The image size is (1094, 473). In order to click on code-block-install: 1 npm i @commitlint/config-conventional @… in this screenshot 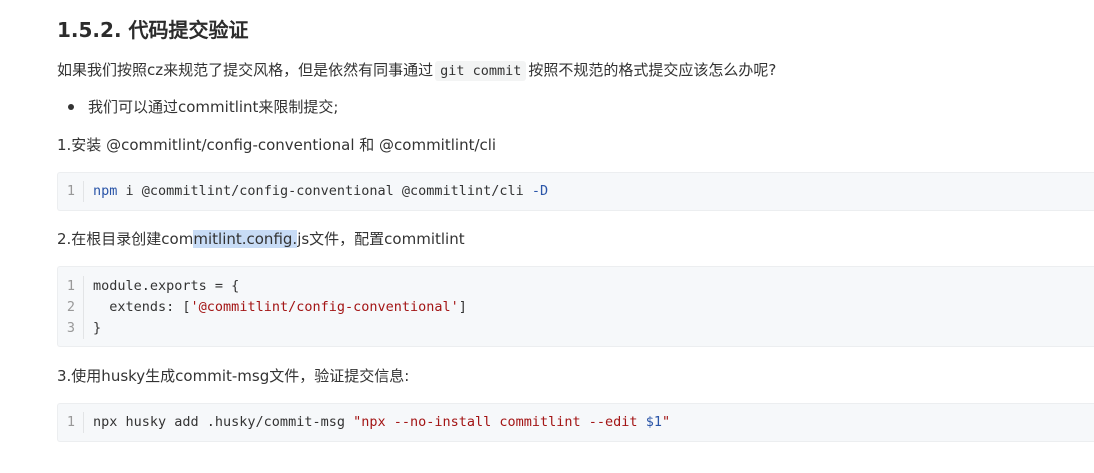, I will do `click(575, 191)`.